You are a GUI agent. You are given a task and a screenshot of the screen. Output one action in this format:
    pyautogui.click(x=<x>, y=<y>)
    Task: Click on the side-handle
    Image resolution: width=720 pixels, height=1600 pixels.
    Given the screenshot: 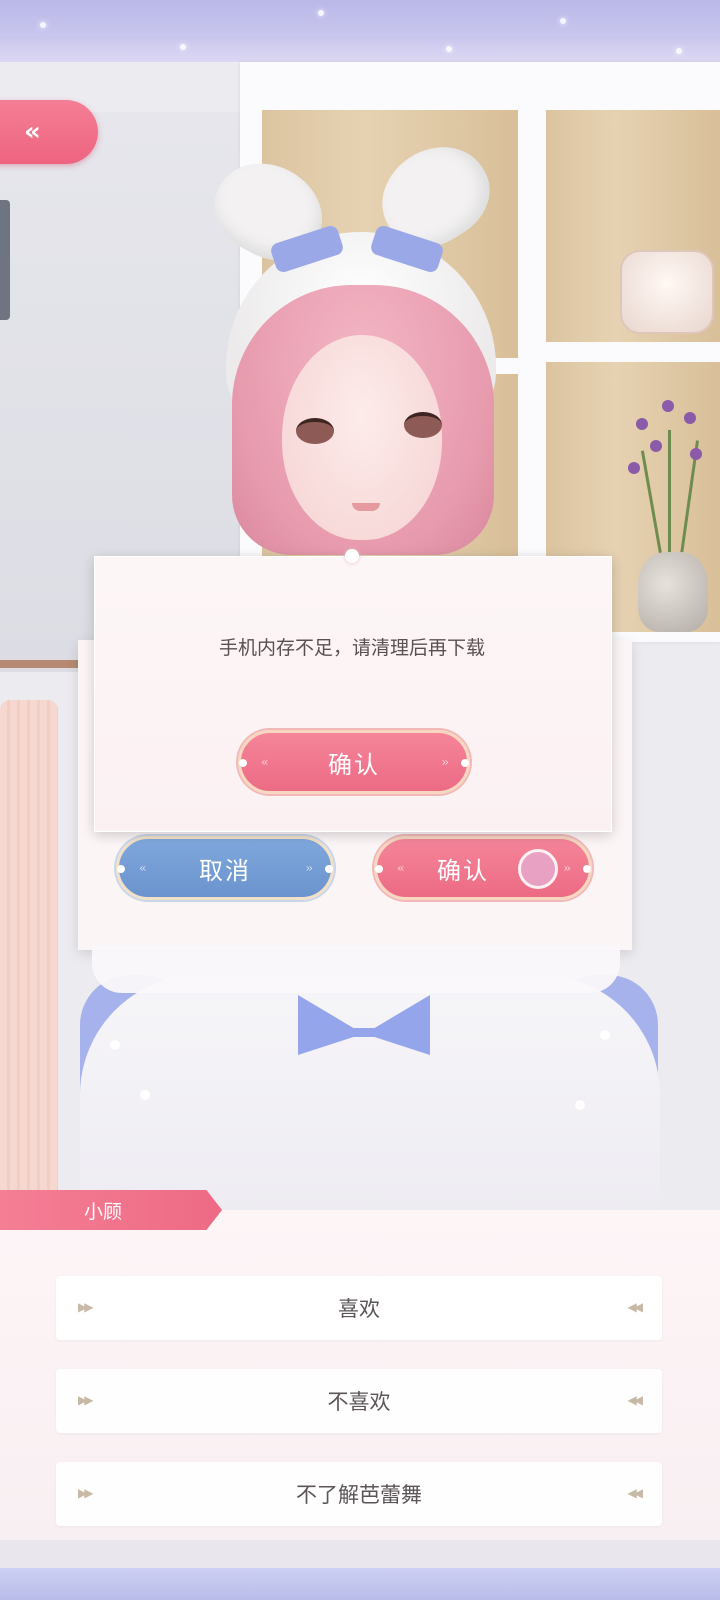 What is the action you would take?
    pyautogui.click(x=5, y=260)
    